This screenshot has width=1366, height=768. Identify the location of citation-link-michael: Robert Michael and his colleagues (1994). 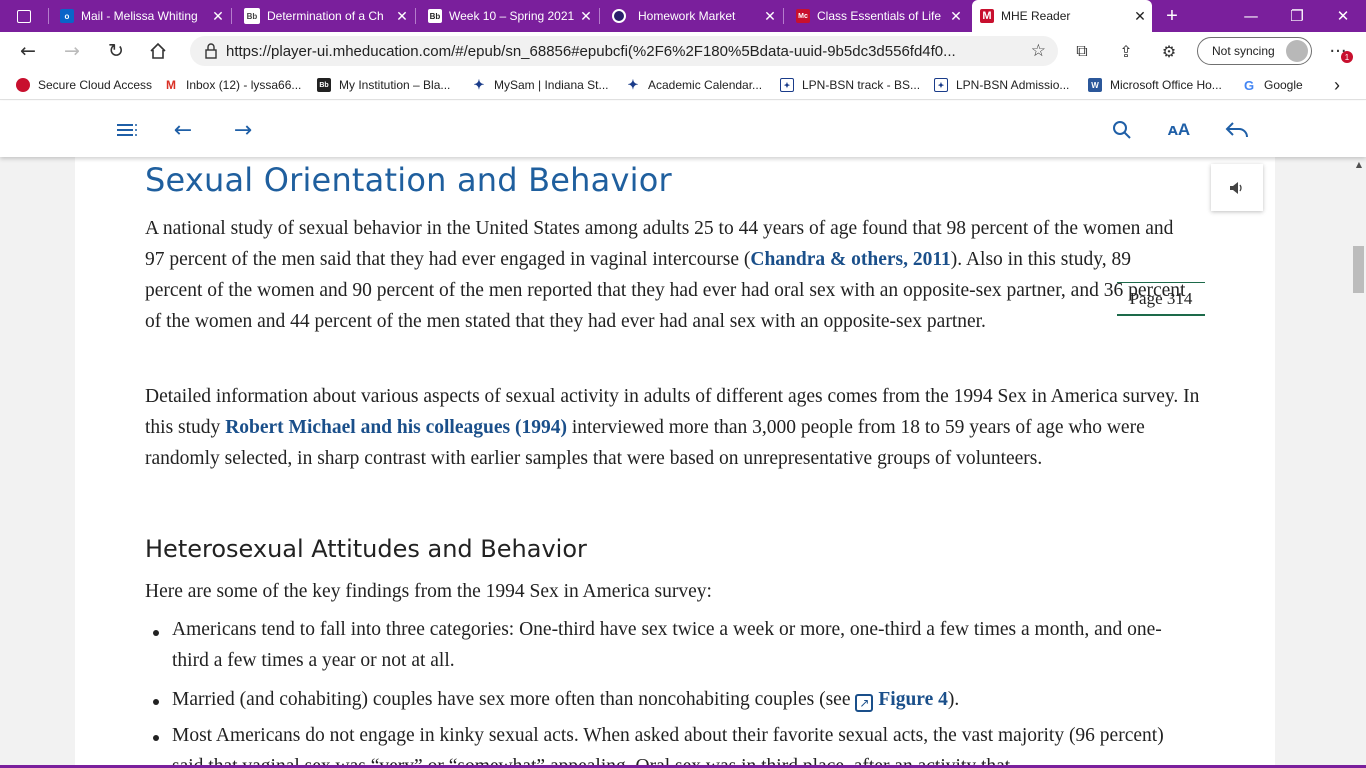
(396, 427).